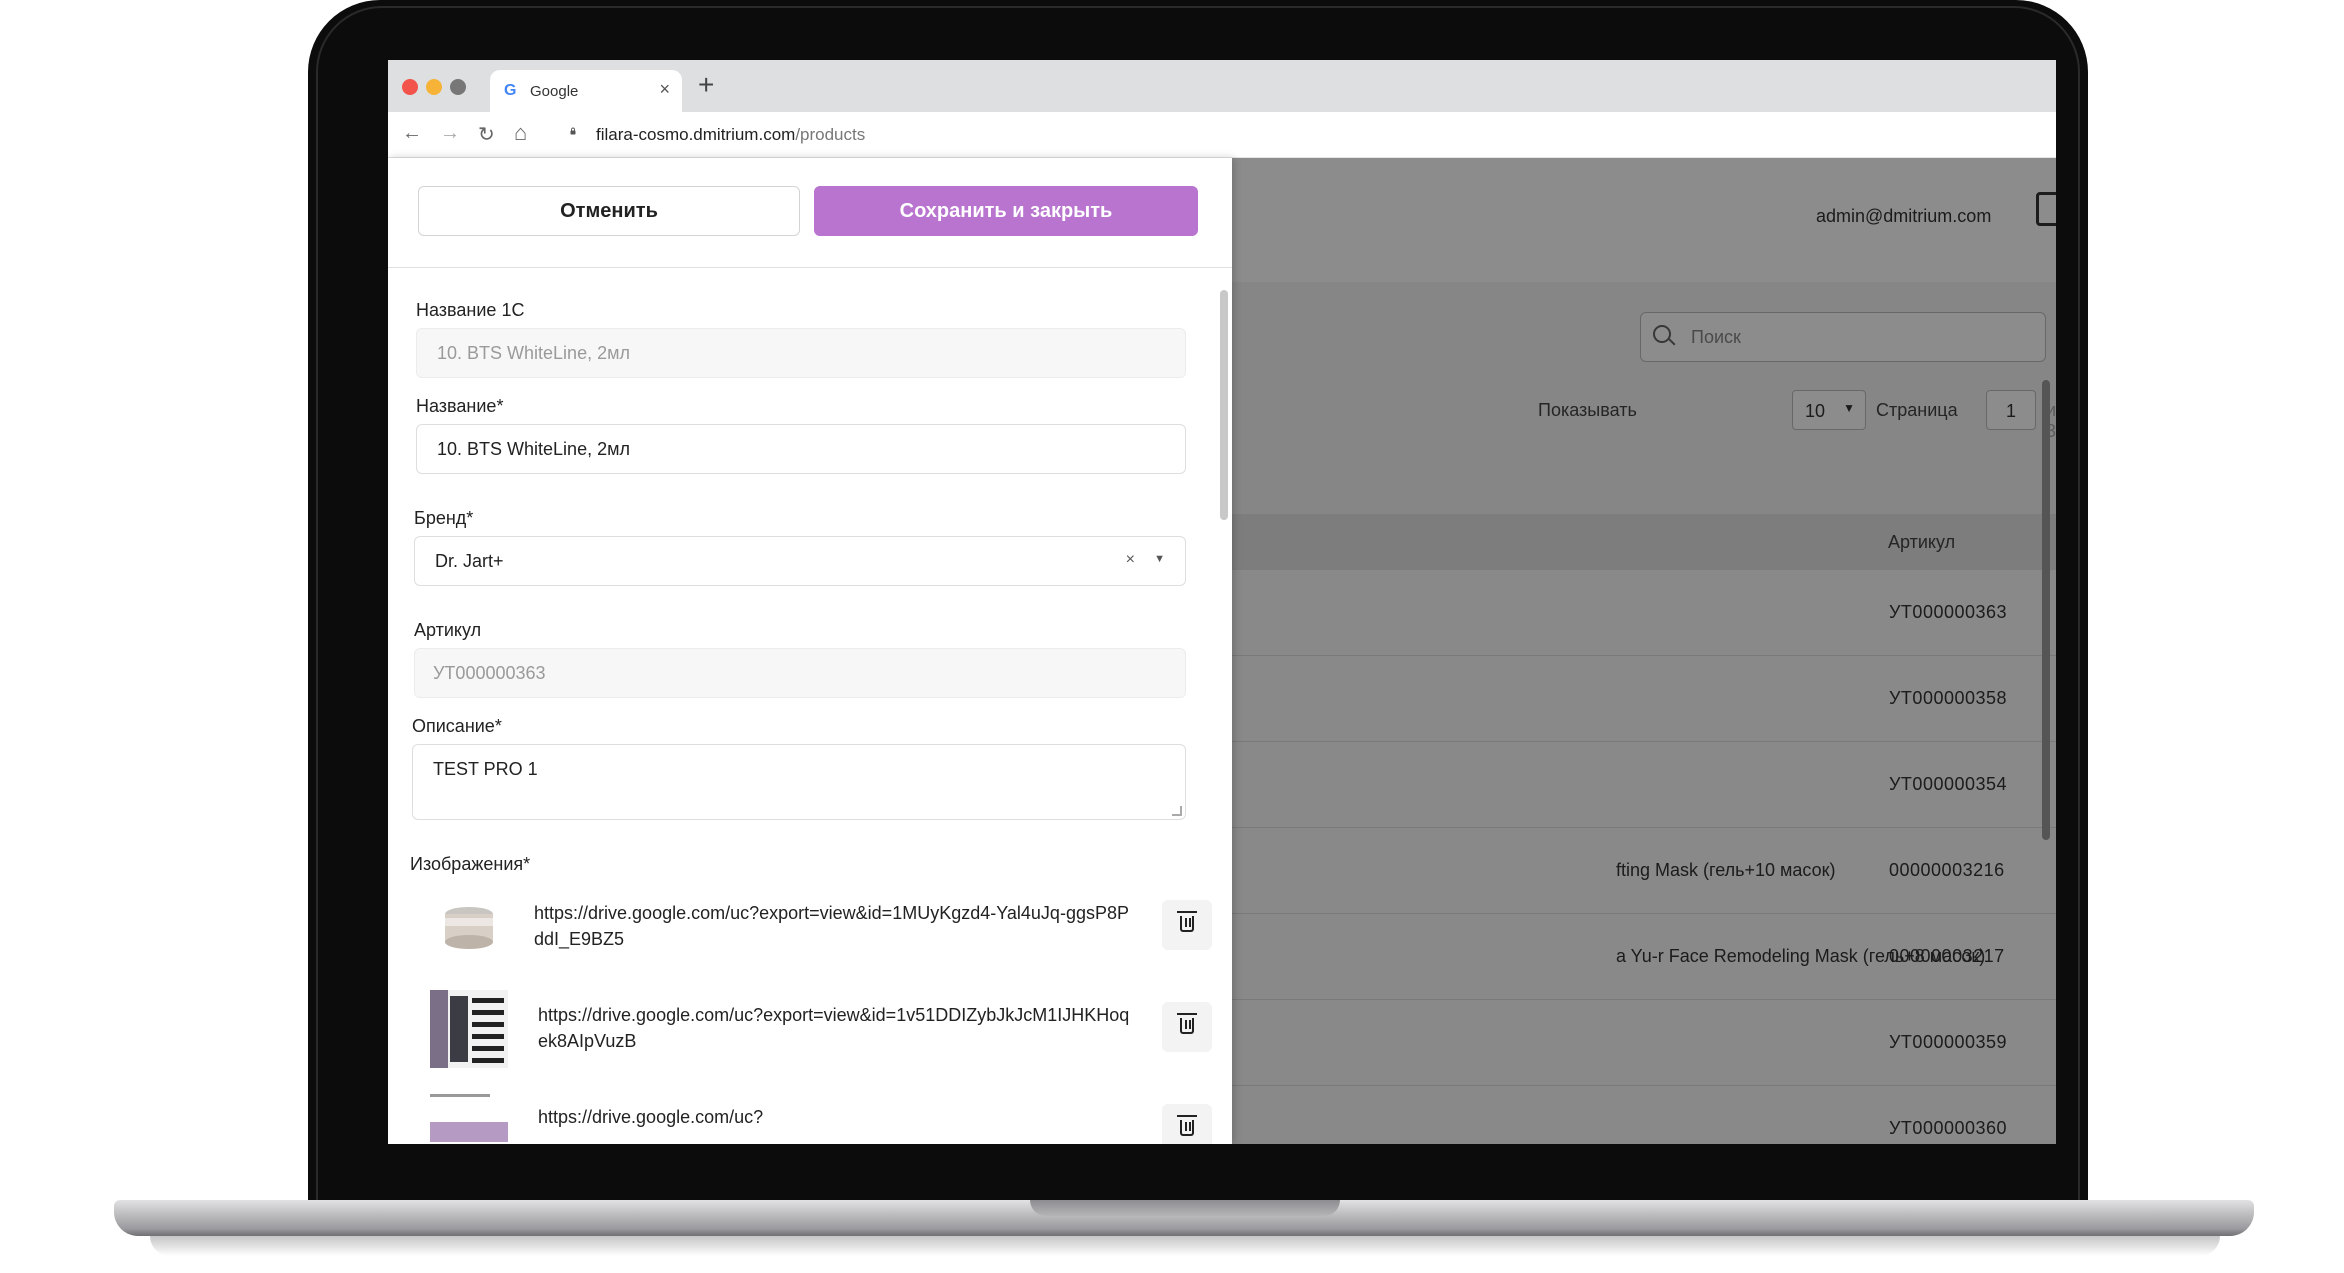 The height and width of the screenshot is (1273, 2344). I want to click on brand-label: Бренд*, so click(444, 518).